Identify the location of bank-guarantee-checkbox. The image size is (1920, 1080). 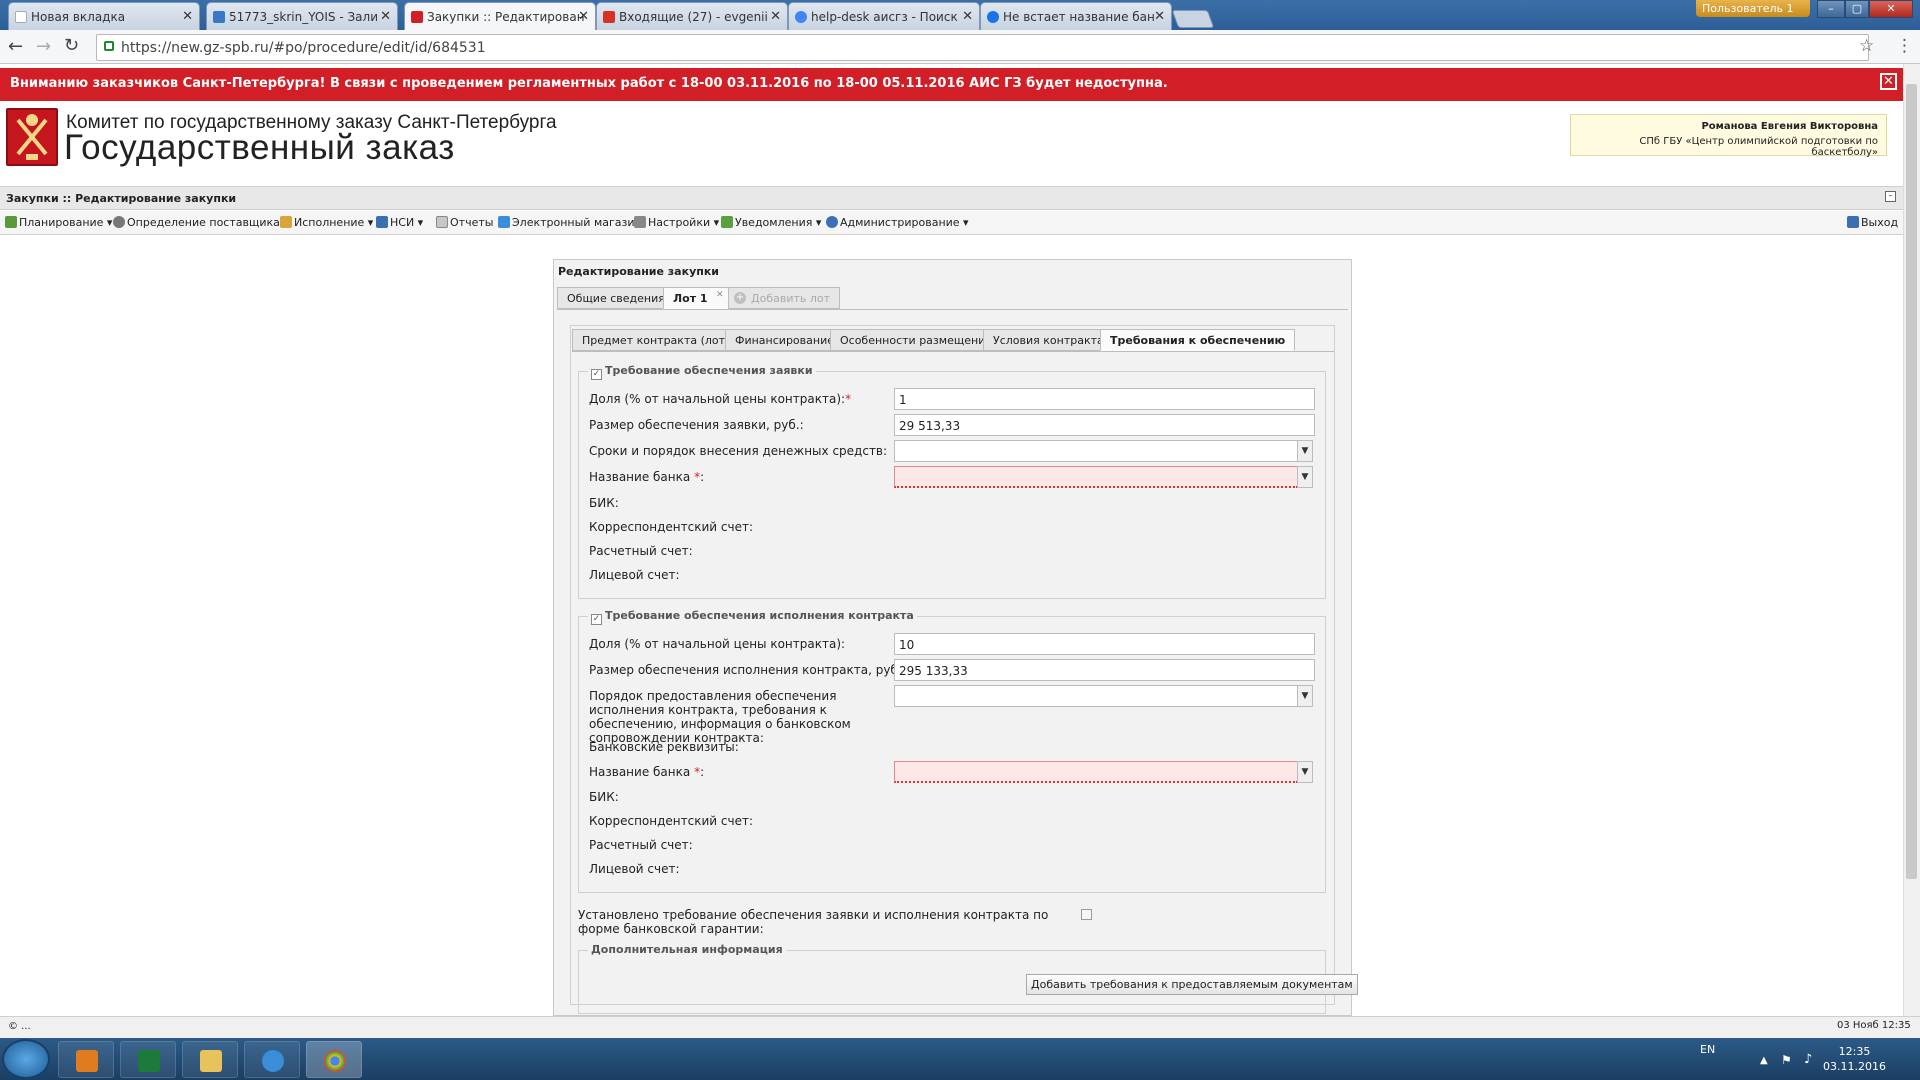
(1086, 914).